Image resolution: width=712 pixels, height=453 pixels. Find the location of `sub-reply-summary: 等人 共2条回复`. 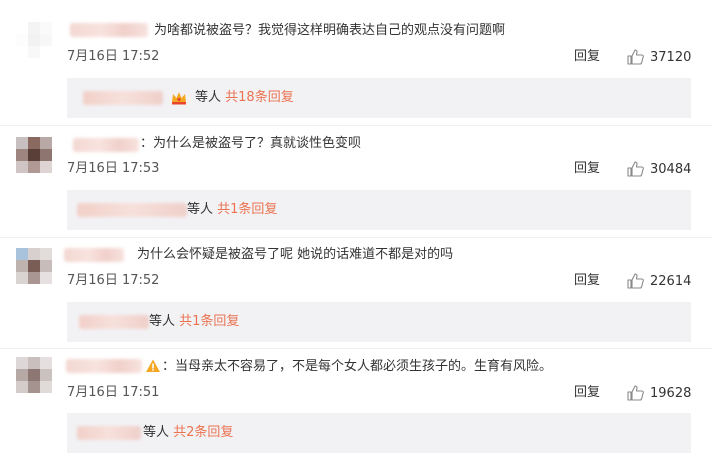

sub-reply-summary: 等人 共2条回复 is located at coordinates (188, 433).